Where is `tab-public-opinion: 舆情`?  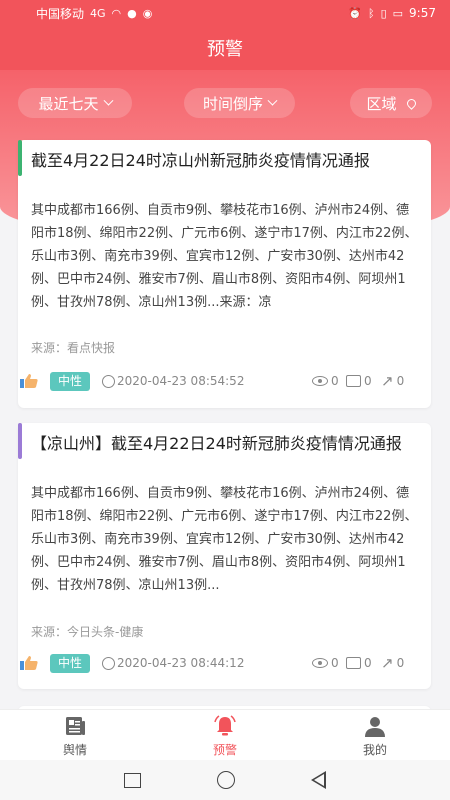 tab-public-opinion: 舆情 is located at coordinates (75, 735).